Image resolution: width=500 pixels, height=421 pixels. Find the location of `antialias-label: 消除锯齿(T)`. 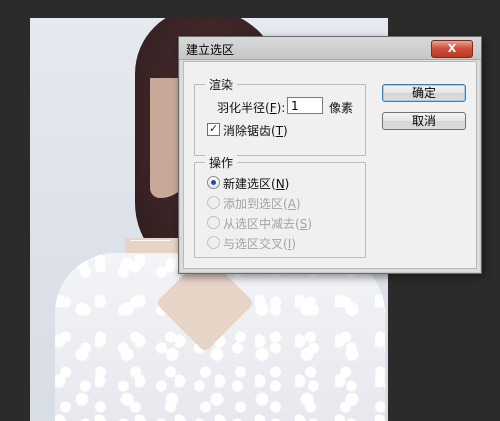

antialias-label: 消除锯齿(T) is located at coordinates (255, 131).